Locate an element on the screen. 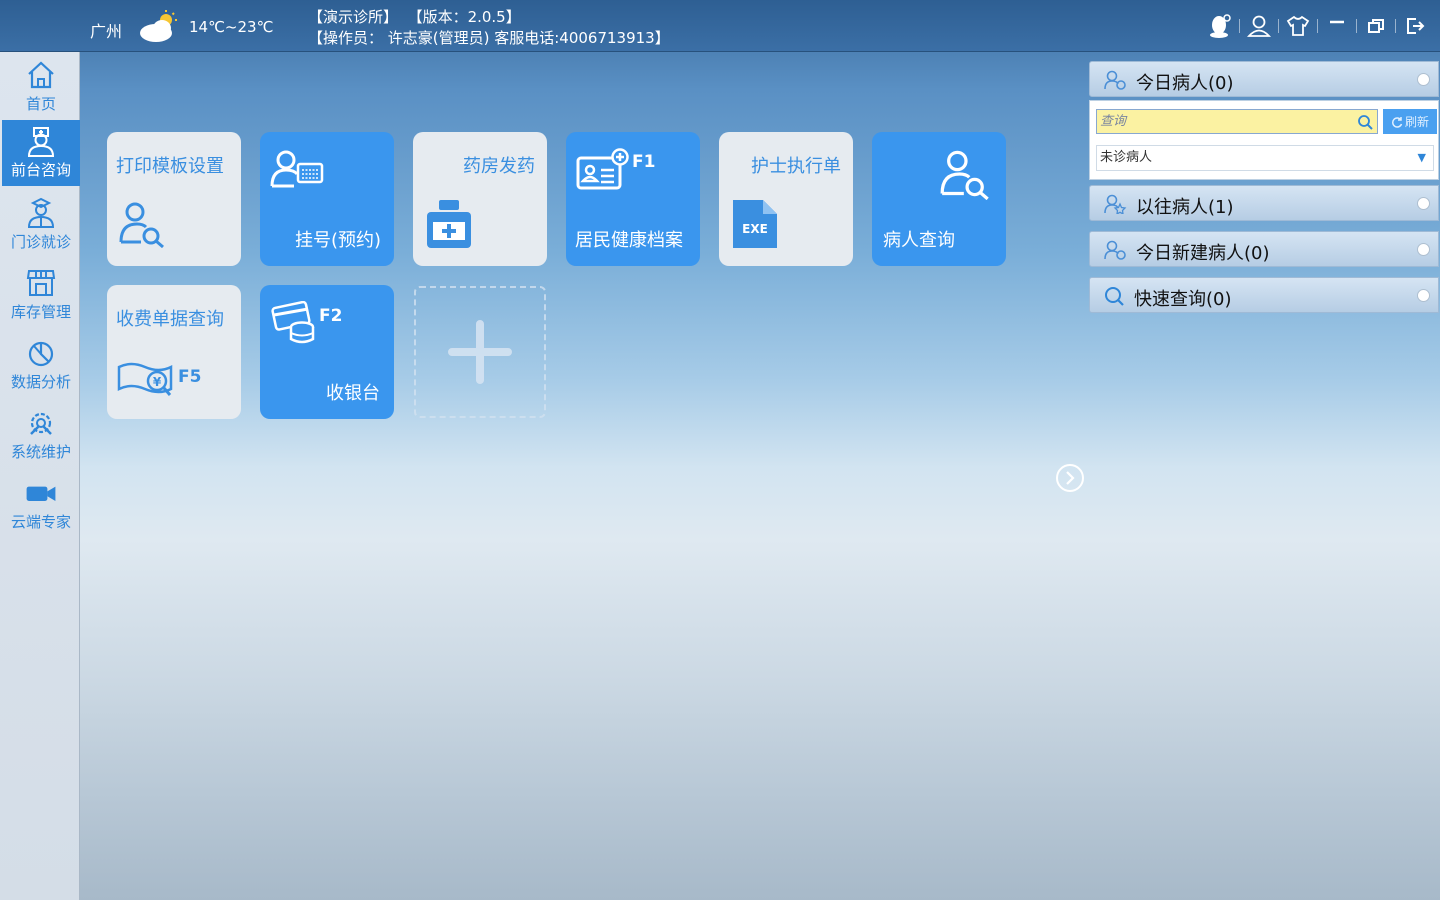  city-label: 广州 is located at coordinates (106, 31).